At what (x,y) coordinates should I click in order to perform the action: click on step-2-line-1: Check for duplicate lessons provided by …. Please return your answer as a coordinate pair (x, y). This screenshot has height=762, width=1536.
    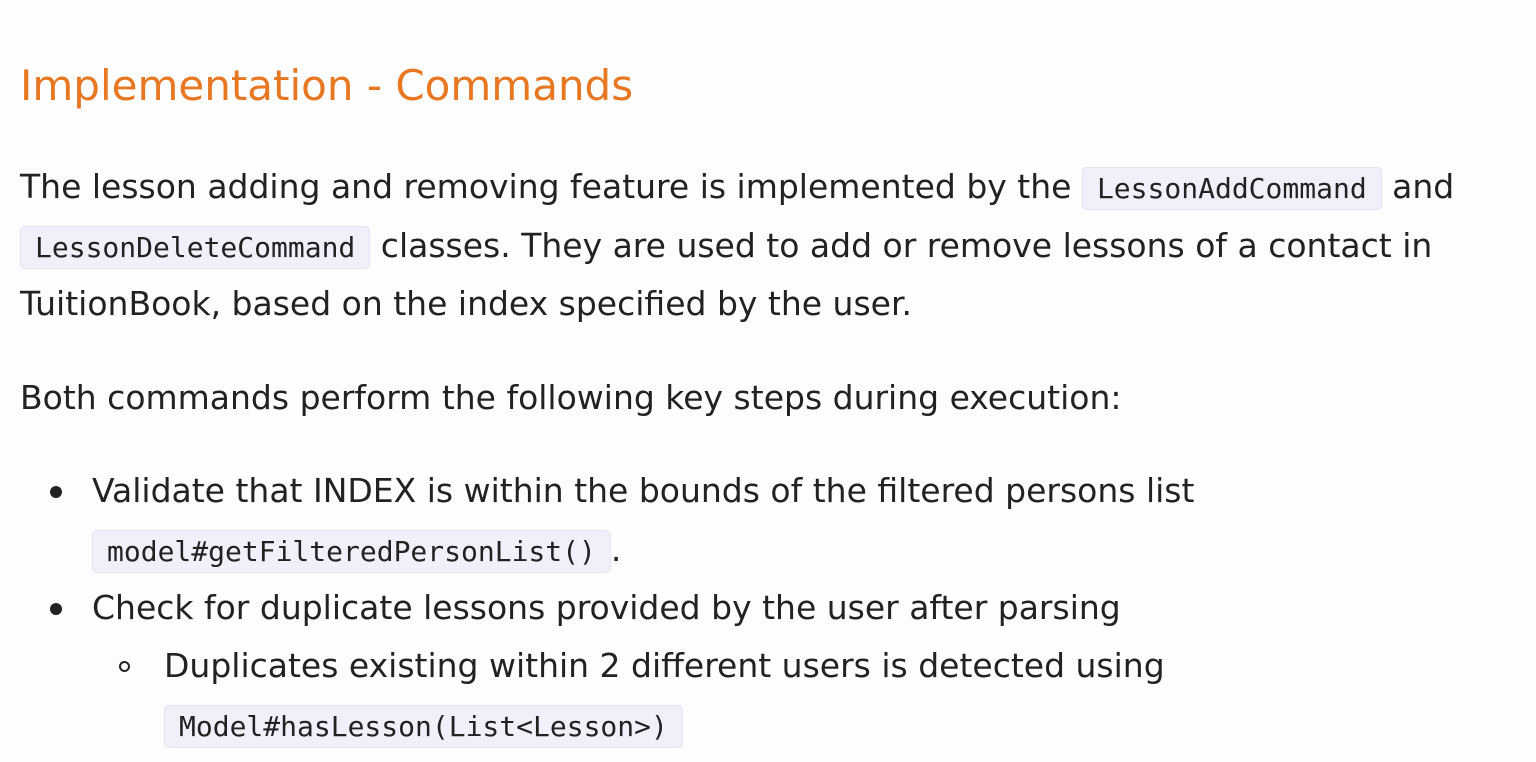
    Looking at the image, I should click on (606, 608).